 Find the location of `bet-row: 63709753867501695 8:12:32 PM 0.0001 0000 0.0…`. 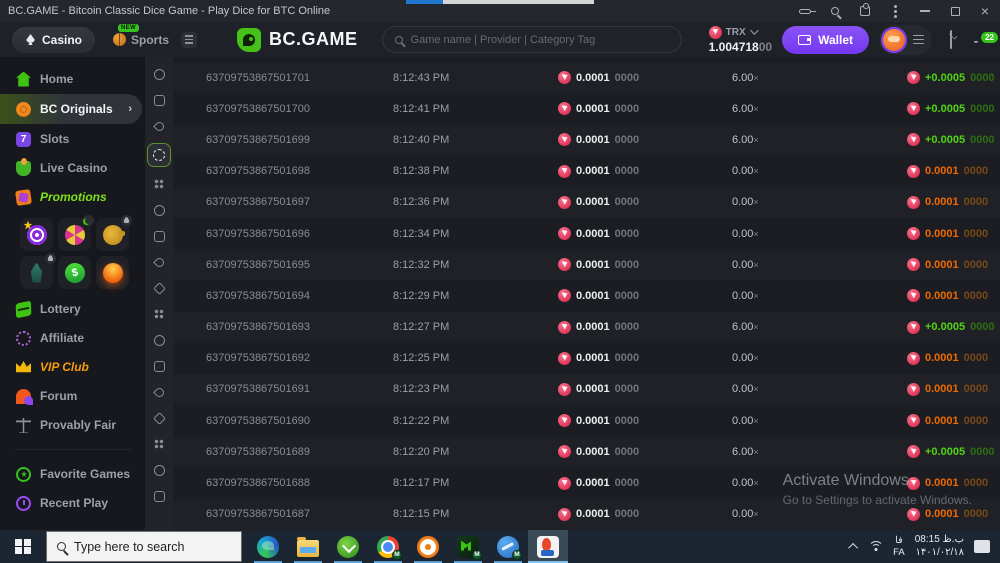

bet-row: 63709753867501695 8:12:32 PM 0.0001 0000 0.0… is located at coordinates (586, 264).